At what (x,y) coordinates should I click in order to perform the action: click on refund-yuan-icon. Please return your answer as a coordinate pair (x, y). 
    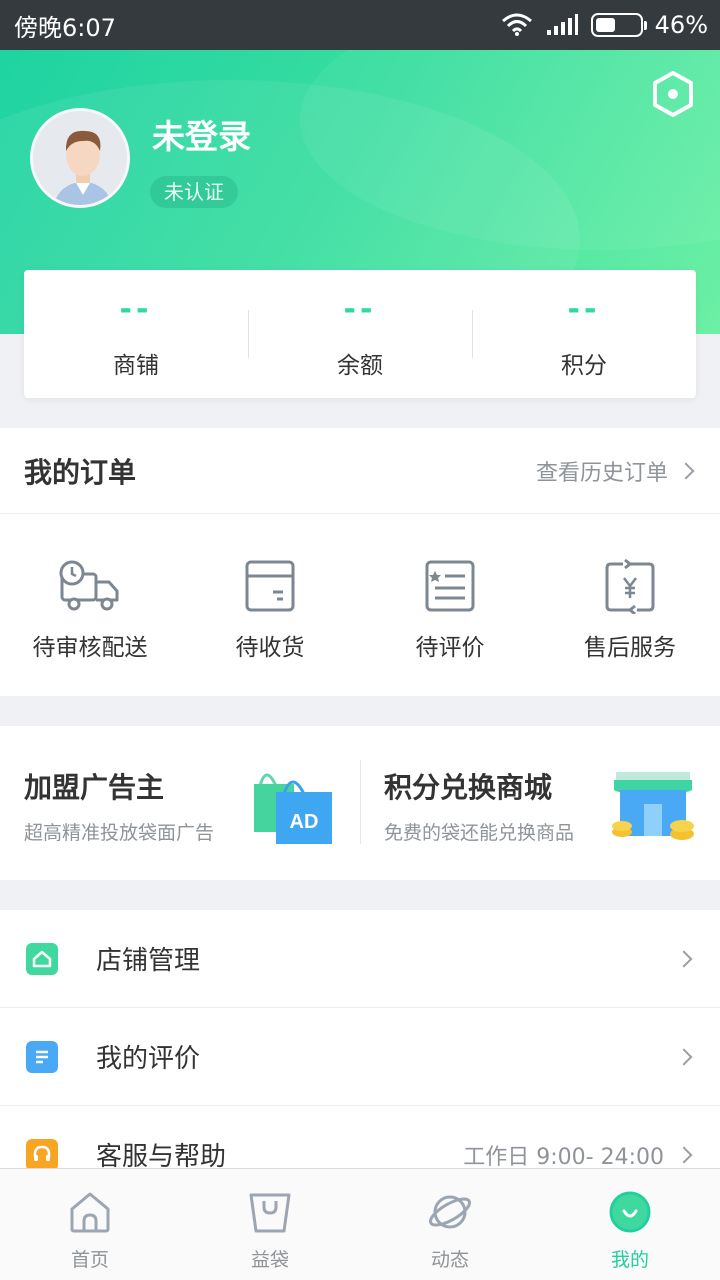
    Looking at the image, I should click on (630, 586).